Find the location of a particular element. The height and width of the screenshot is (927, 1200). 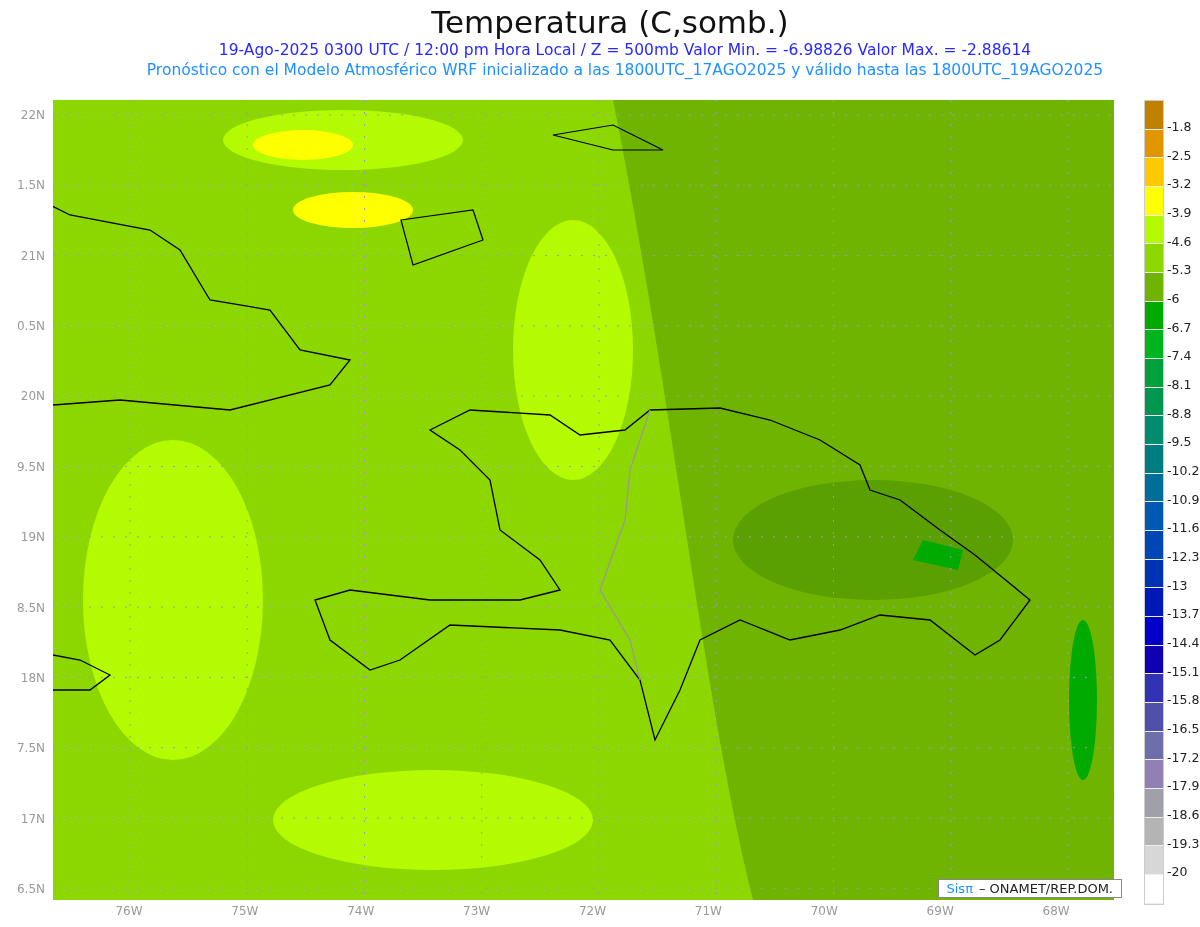

colorbar-label: -13.7 is located at coordinates (1183, 615).